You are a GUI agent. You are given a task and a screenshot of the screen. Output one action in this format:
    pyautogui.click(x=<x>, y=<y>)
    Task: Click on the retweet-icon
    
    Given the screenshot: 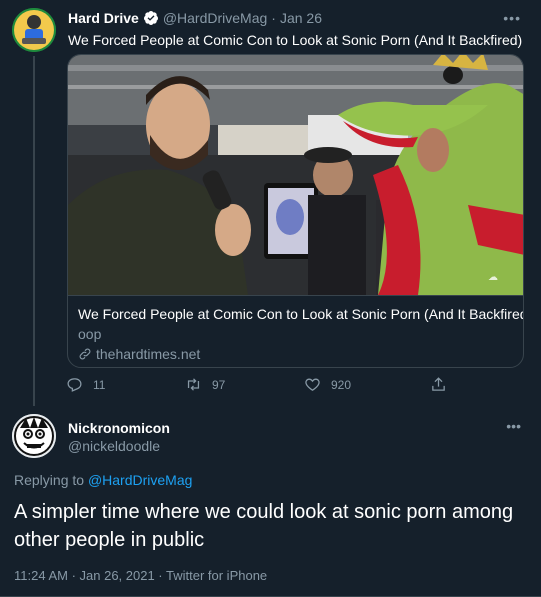 What is the action you would take?
    pyautogui.click(x=193, y=384)
    